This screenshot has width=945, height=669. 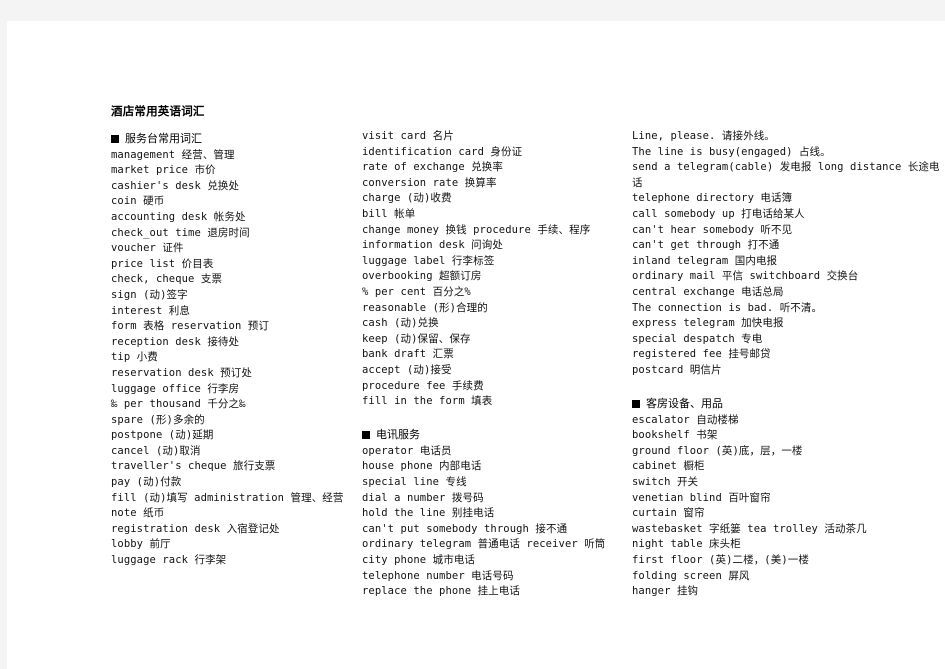 I want to click on glossary-entry: replace the phone 挂上电话, so click(x=441, y=591).